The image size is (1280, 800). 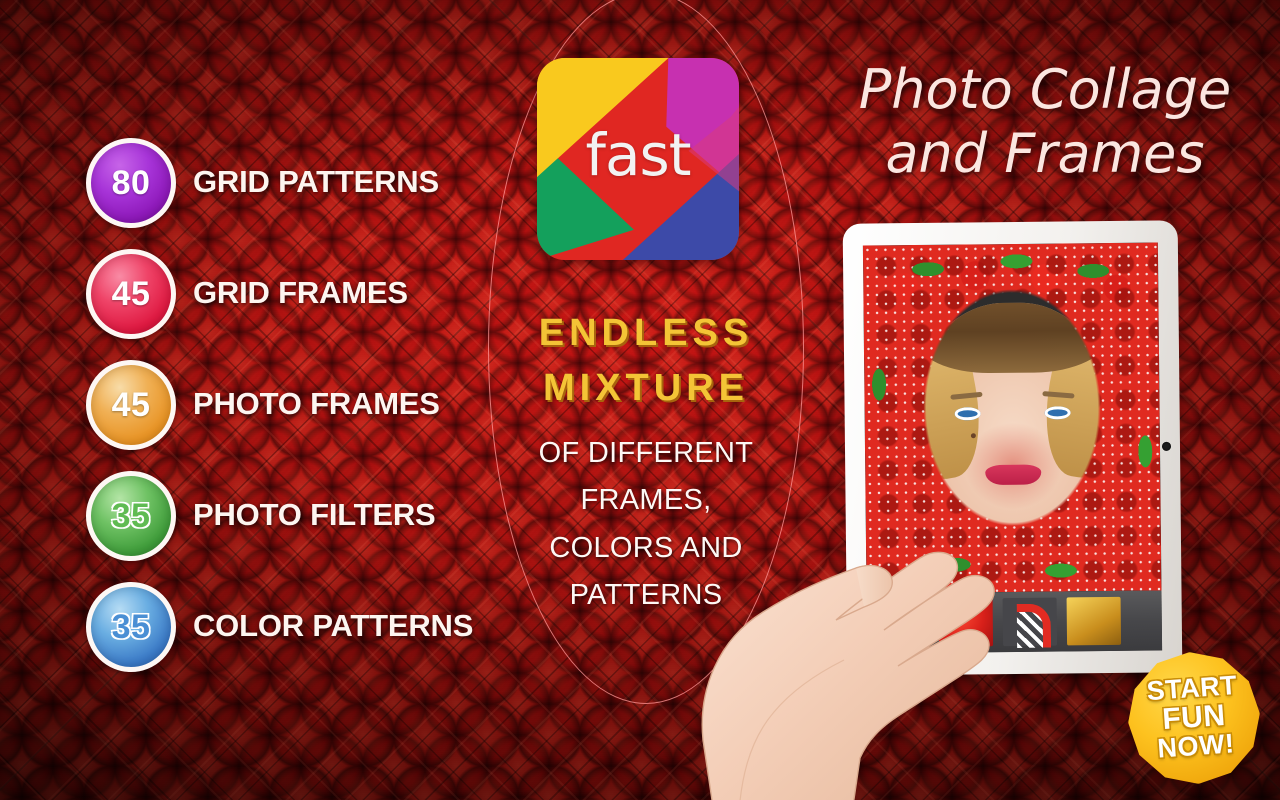 I want to click on endless-line-1: ENDLESS, so click(x=646, y=333).